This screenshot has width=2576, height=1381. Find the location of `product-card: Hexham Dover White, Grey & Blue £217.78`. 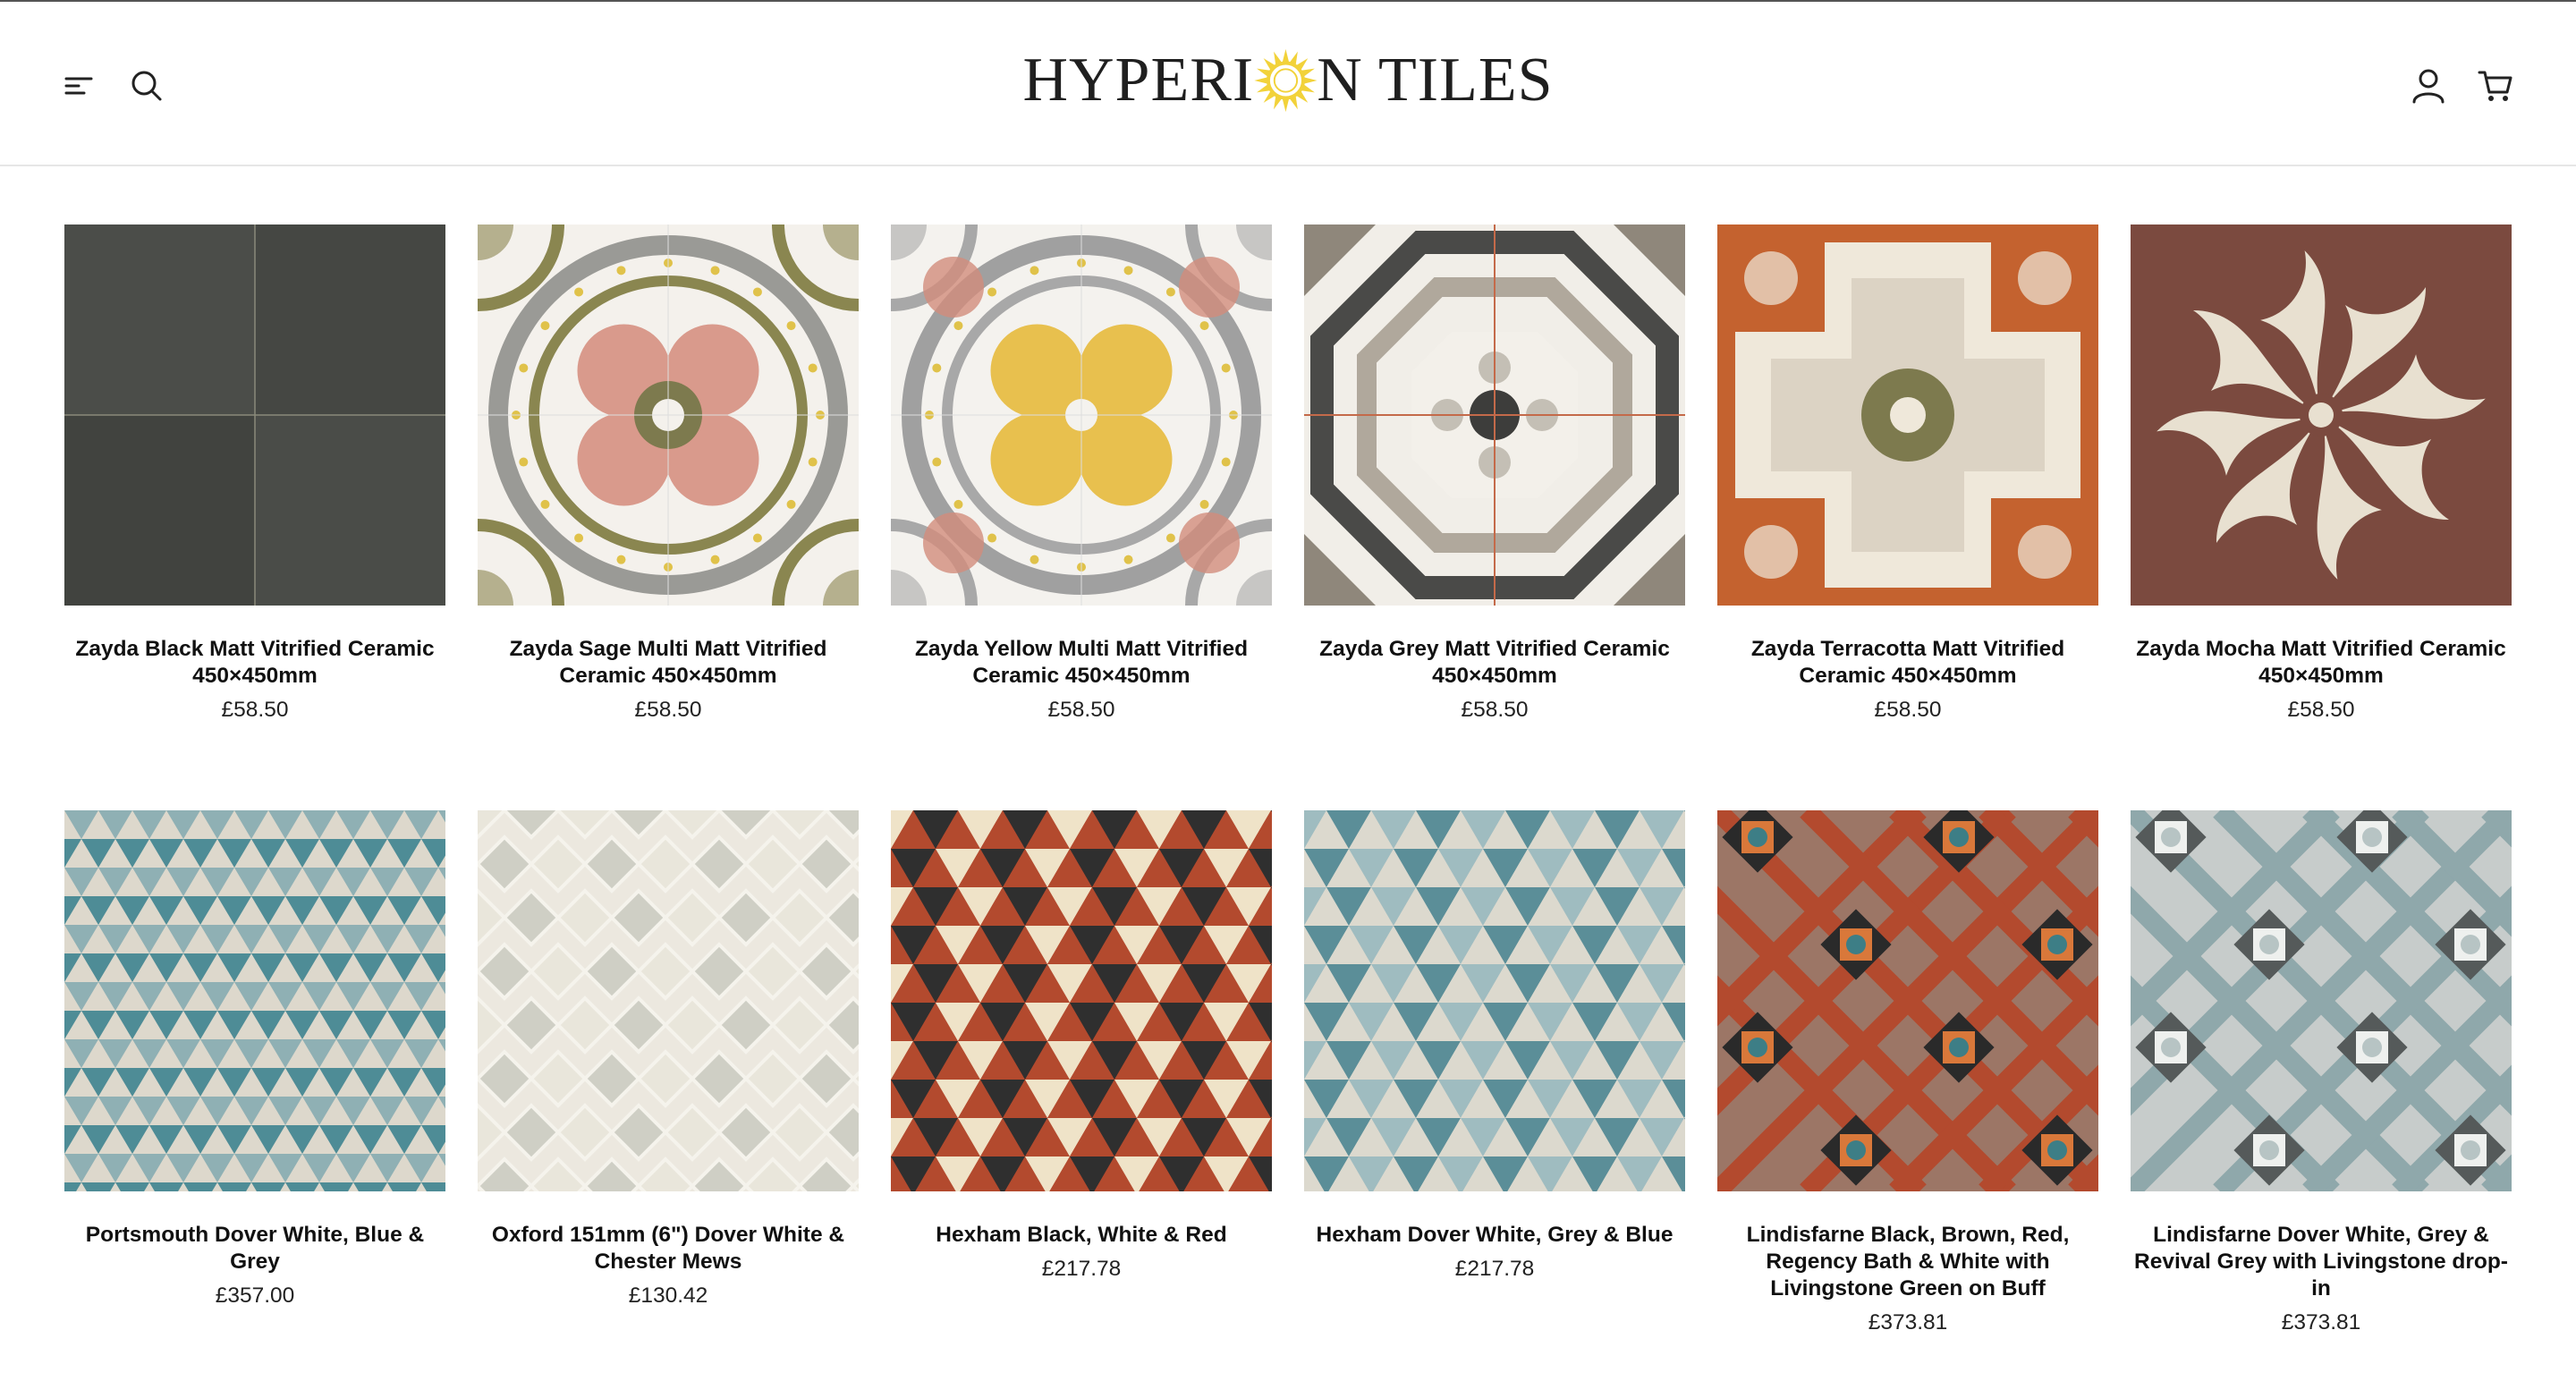

product-card: Hexham Dover White, Grey & Blue £217.78 is located at coordinates (1494, 1046).